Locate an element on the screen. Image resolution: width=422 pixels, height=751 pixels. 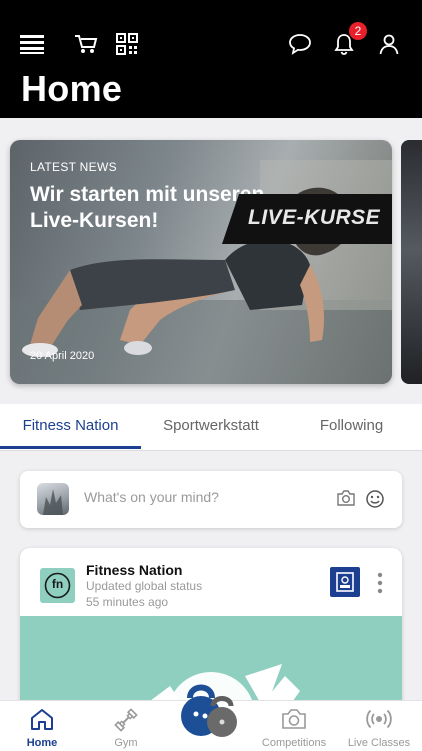
qr-code-icon is located at coordinates (127, 44).